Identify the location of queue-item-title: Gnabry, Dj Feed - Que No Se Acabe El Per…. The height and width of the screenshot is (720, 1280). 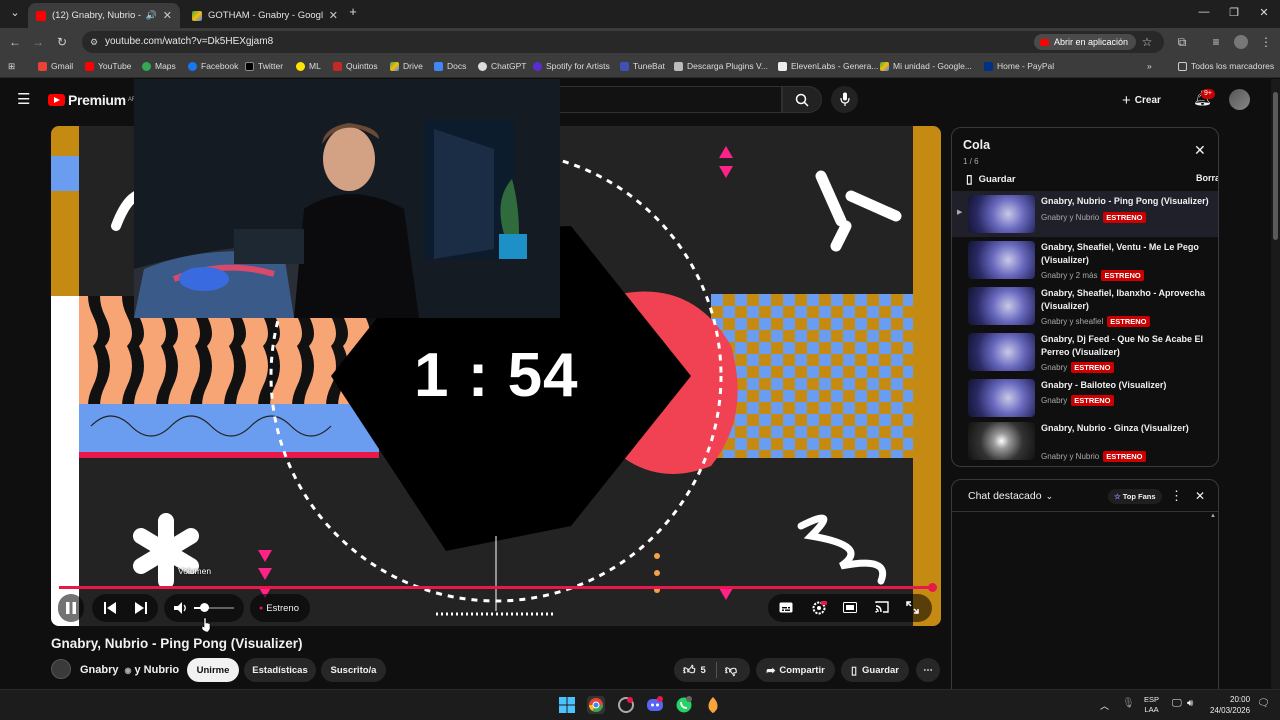
(1126, 346).